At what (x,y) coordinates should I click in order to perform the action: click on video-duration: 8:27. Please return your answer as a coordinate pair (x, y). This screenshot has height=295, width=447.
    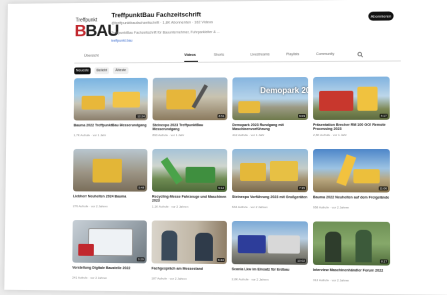
    Looking at the image, I should click on (384, 261).